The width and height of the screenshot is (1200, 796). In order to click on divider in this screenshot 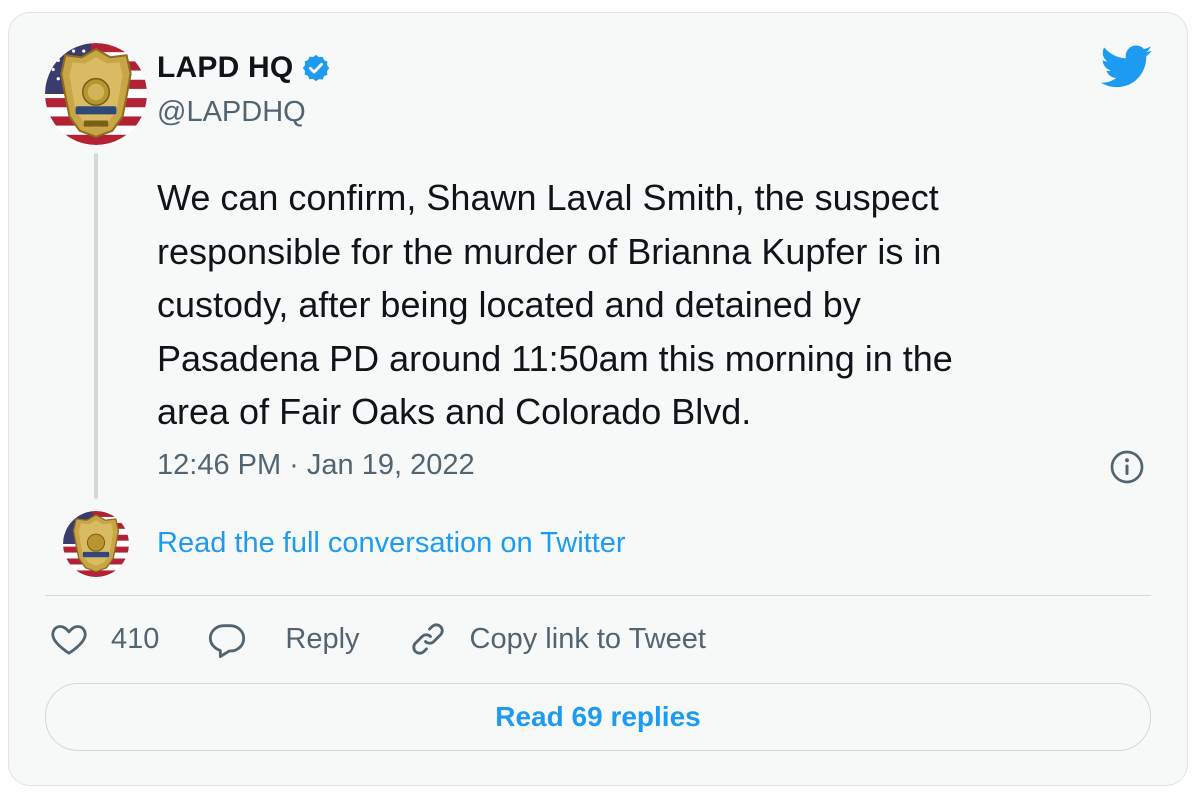, I will do `click(598, 595)`.